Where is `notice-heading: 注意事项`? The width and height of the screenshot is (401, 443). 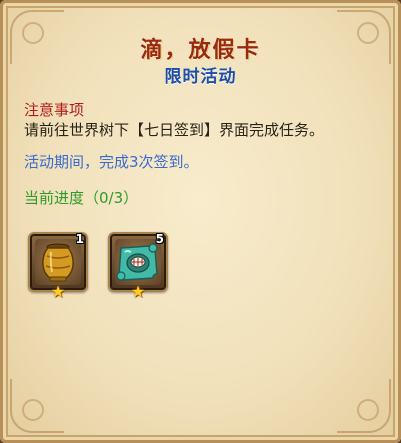 notice-heading: 注意事项 is located at coordinates (54, 110).